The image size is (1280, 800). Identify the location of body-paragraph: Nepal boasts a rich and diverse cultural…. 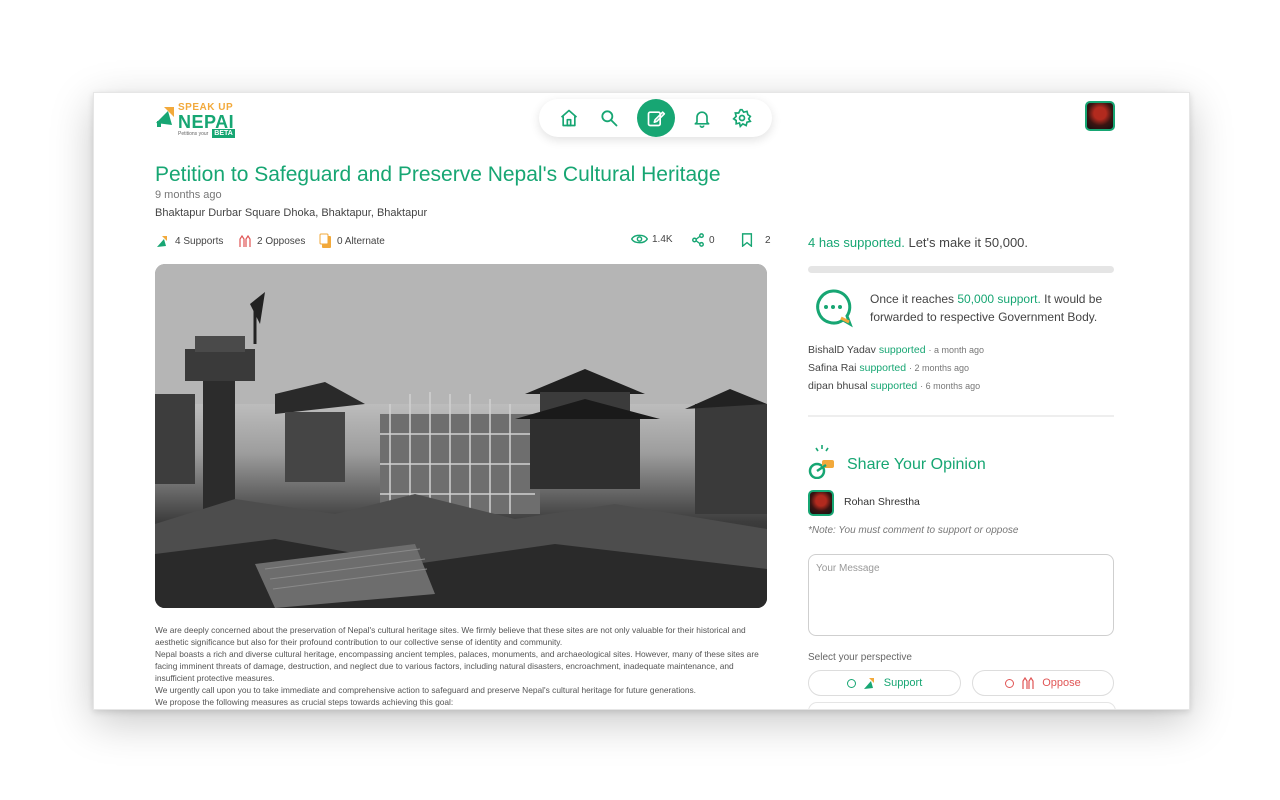
(457, 666).